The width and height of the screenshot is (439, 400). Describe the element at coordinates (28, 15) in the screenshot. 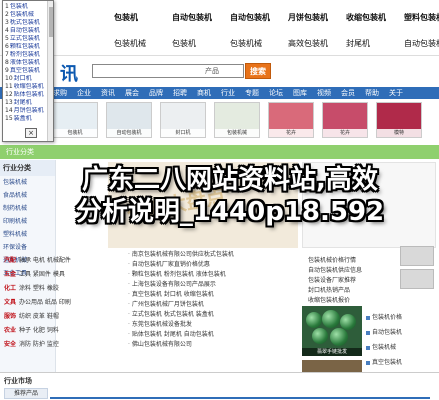

I see `popup-suggestion-item: 2包装机械` at that location.